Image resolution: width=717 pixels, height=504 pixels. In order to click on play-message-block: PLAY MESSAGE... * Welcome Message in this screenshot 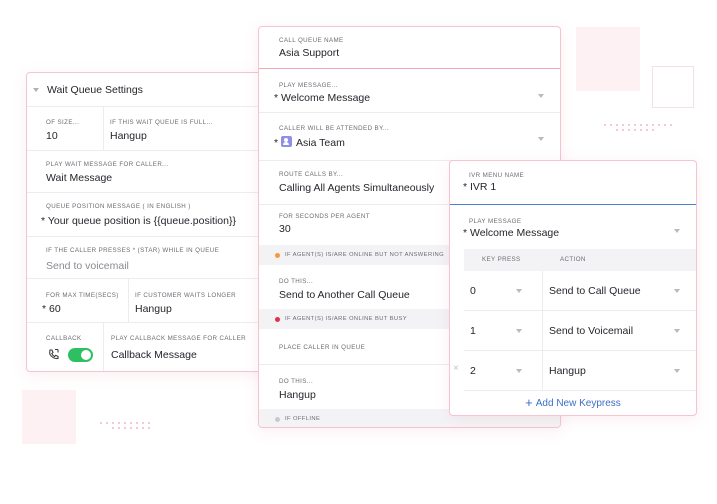, I will do `click(409, 91)`.